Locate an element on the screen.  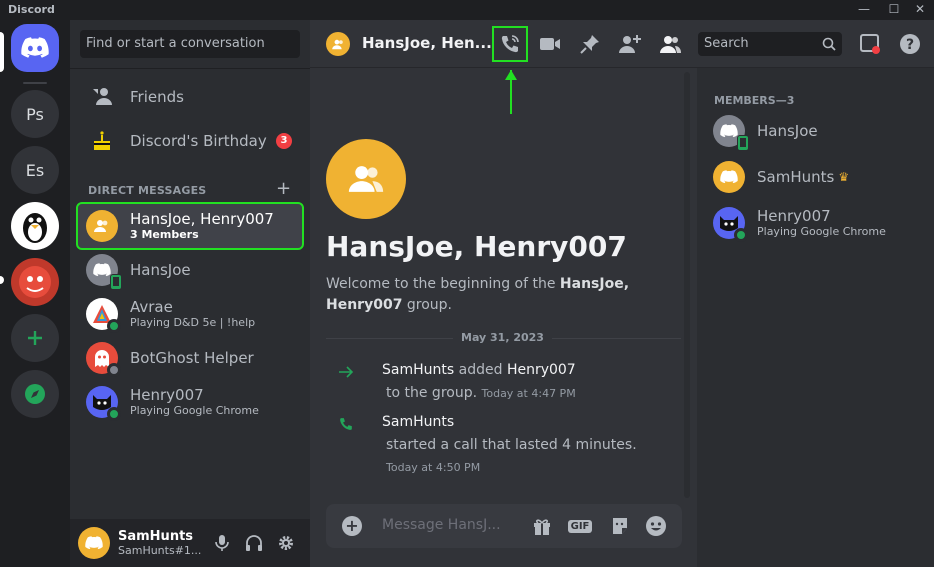
maximize-button: ☐ is located at coordinates (894, 10).